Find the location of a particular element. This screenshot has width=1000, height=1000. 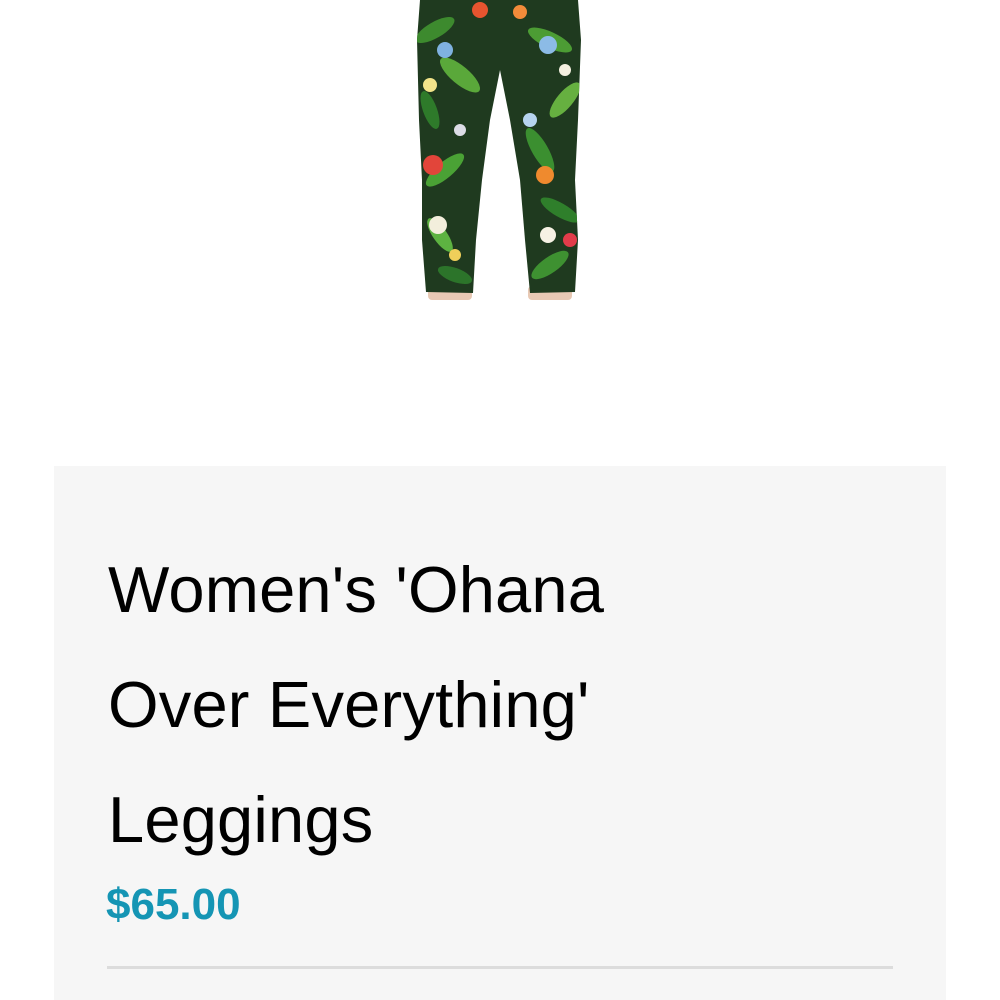

divider is located at coordinates (500, 967).